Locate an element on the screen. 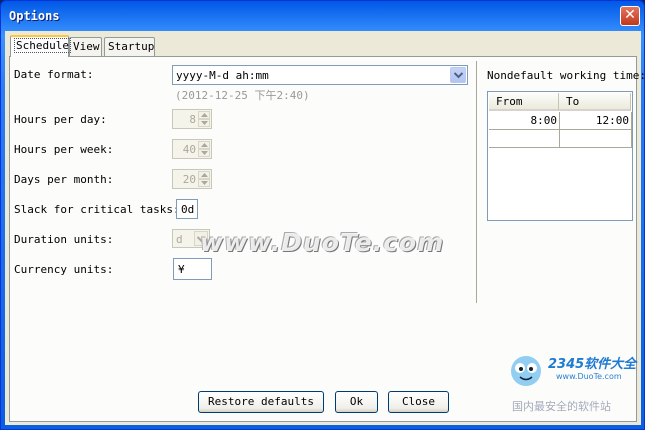 The height and width of the screenshot is (430, 645). chevron-down-icon is located at coordinates (458, 75).